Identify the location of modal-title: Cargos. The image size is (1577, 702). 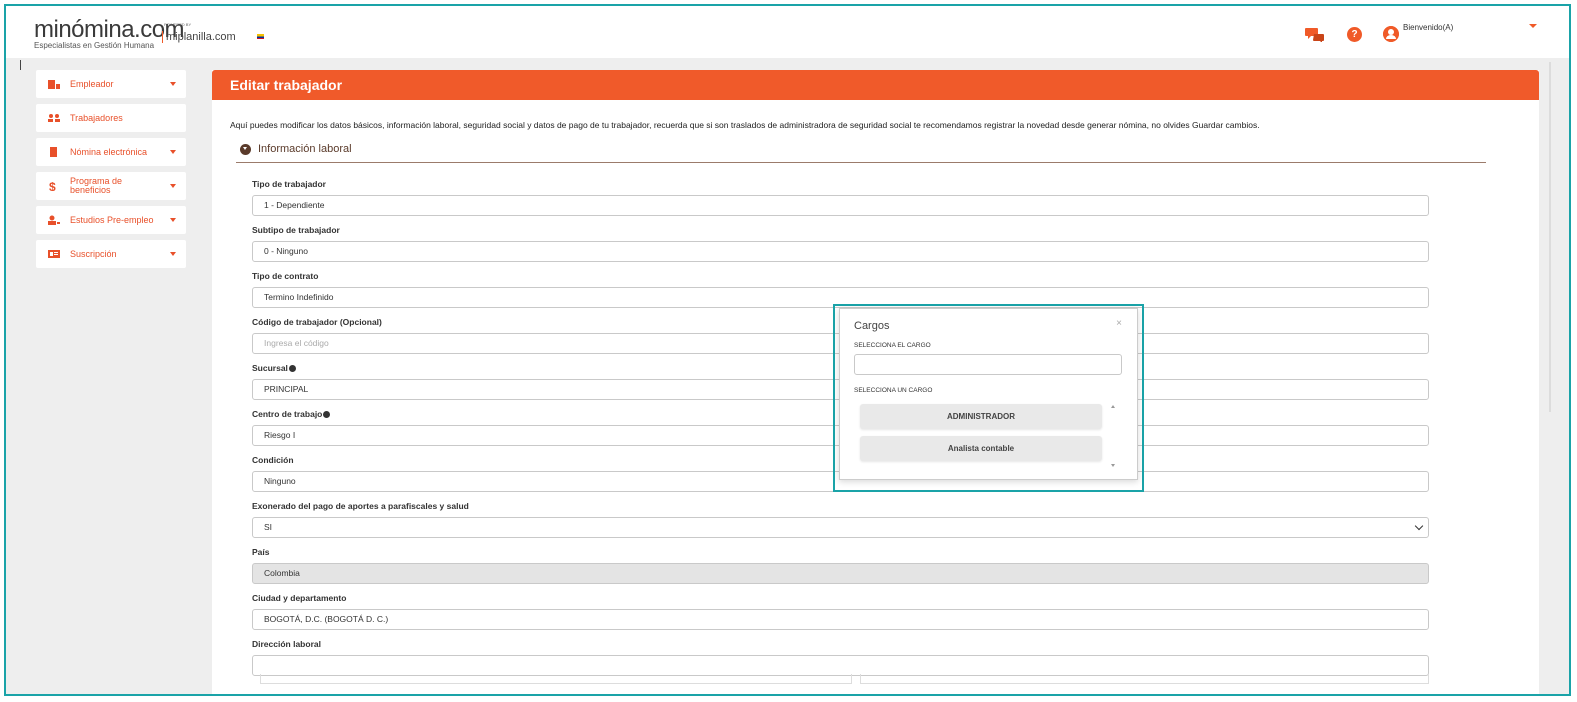
(872, 326).